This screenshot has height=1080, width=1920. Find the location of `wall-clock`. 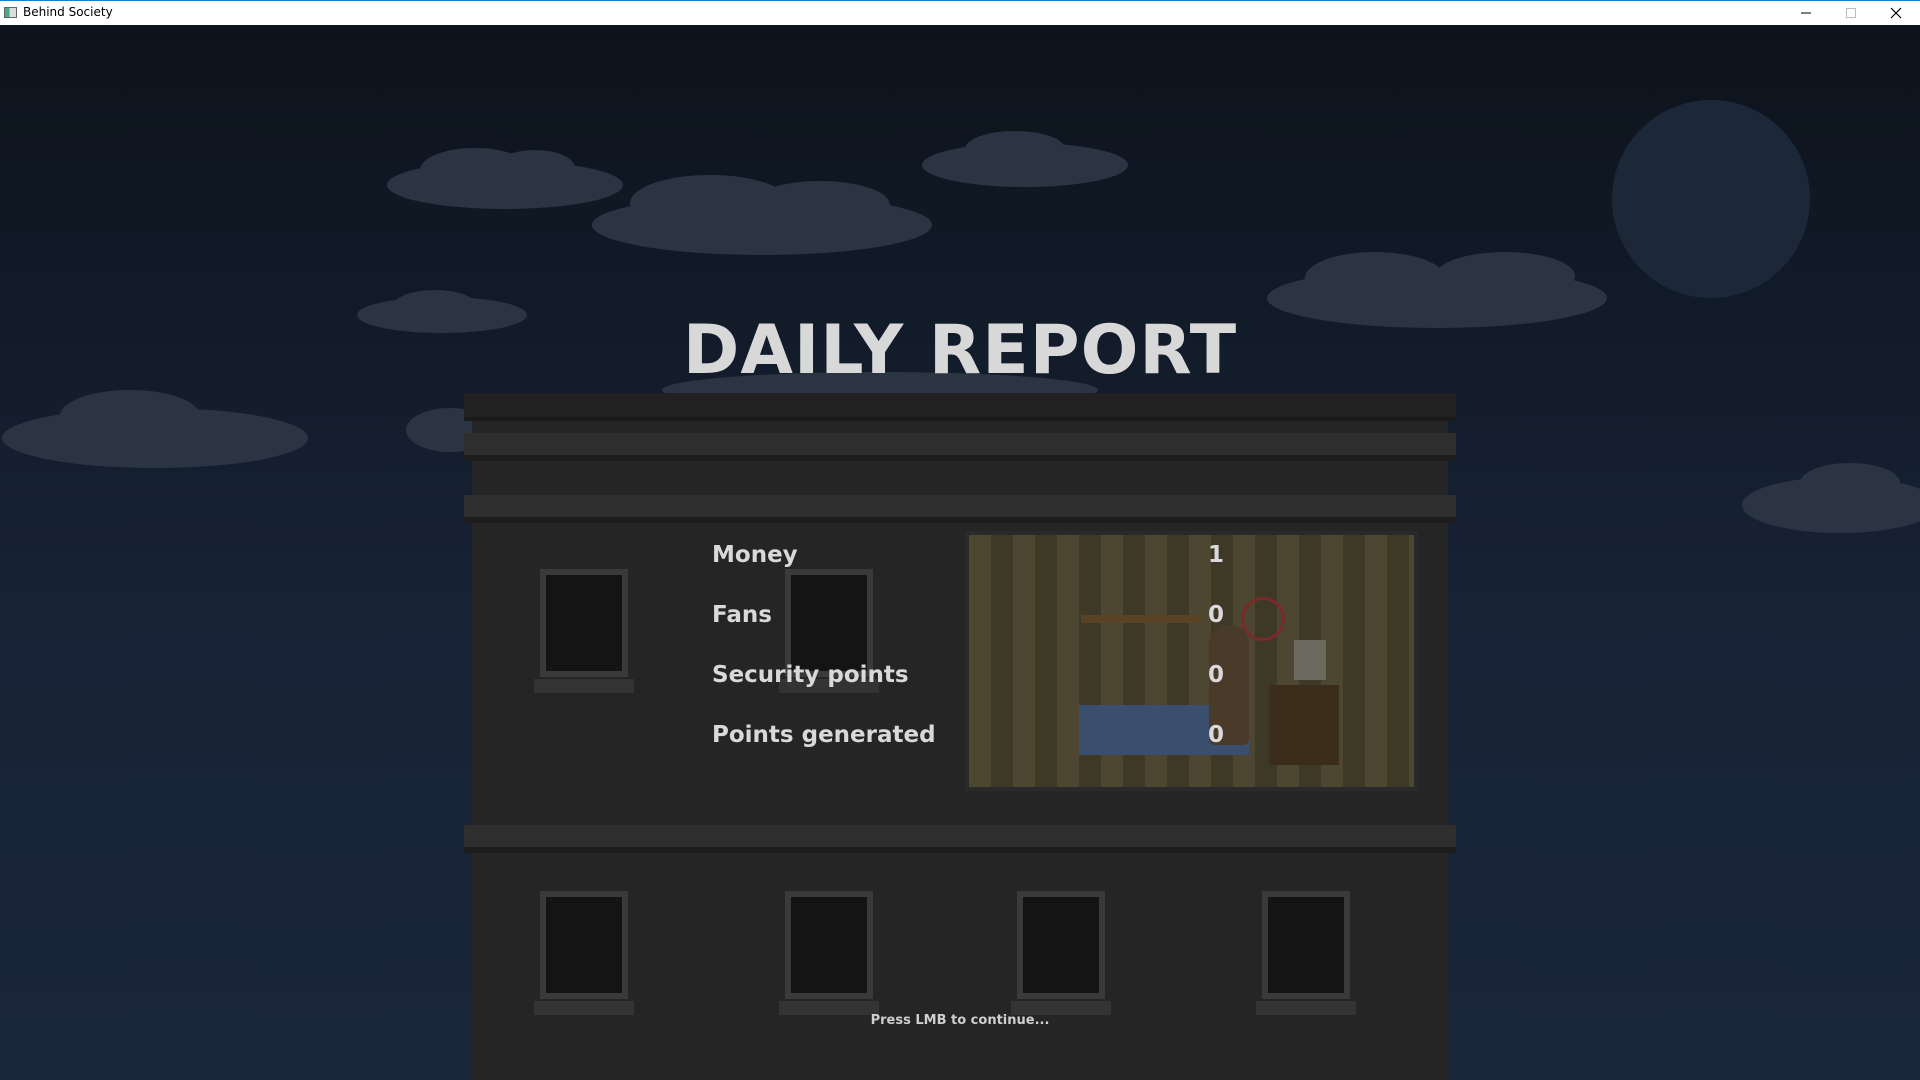

wall-clock is located at coordinates (1263, 619).